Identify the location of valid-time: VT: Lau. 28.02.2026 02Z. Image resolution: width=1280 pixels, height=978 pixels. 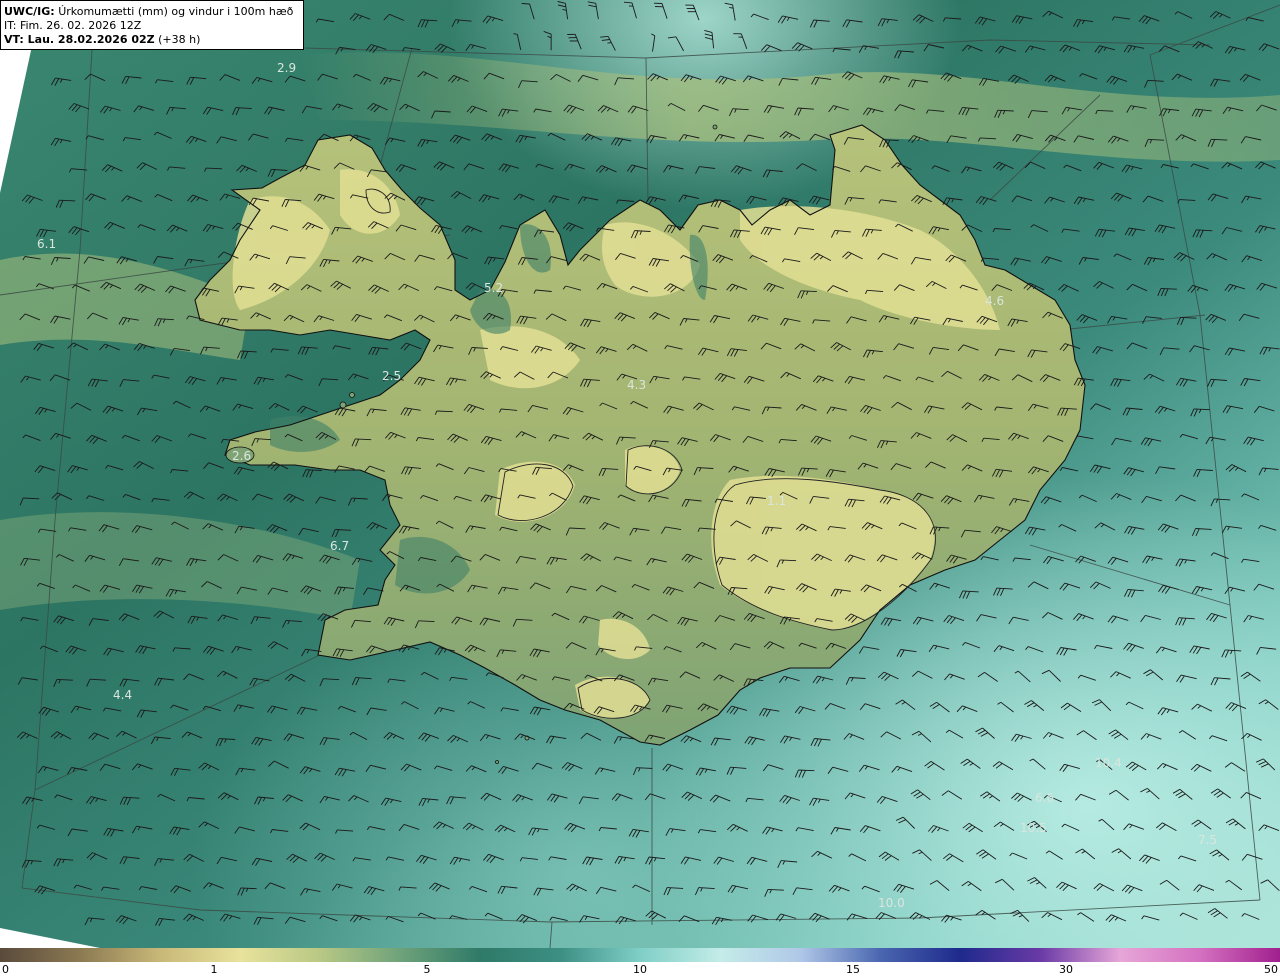
(79, 39).